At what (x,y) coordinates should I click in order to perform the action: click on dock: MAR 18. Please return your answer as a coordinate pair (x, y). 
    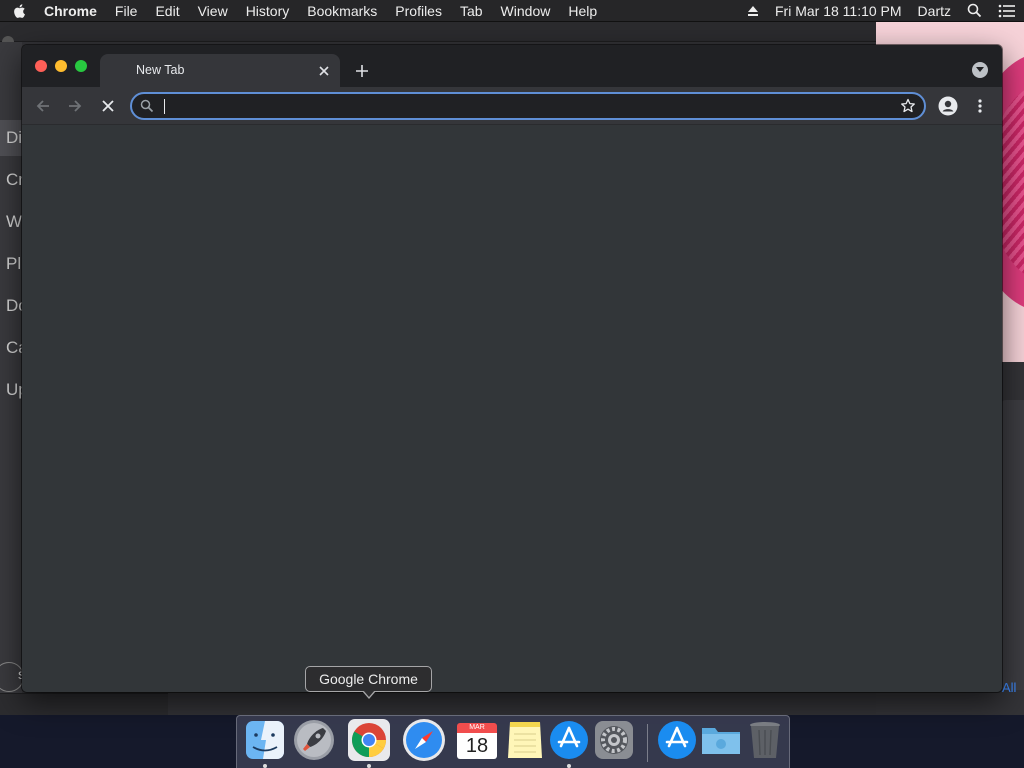
    Looking at the image, I should click on (513, 741).